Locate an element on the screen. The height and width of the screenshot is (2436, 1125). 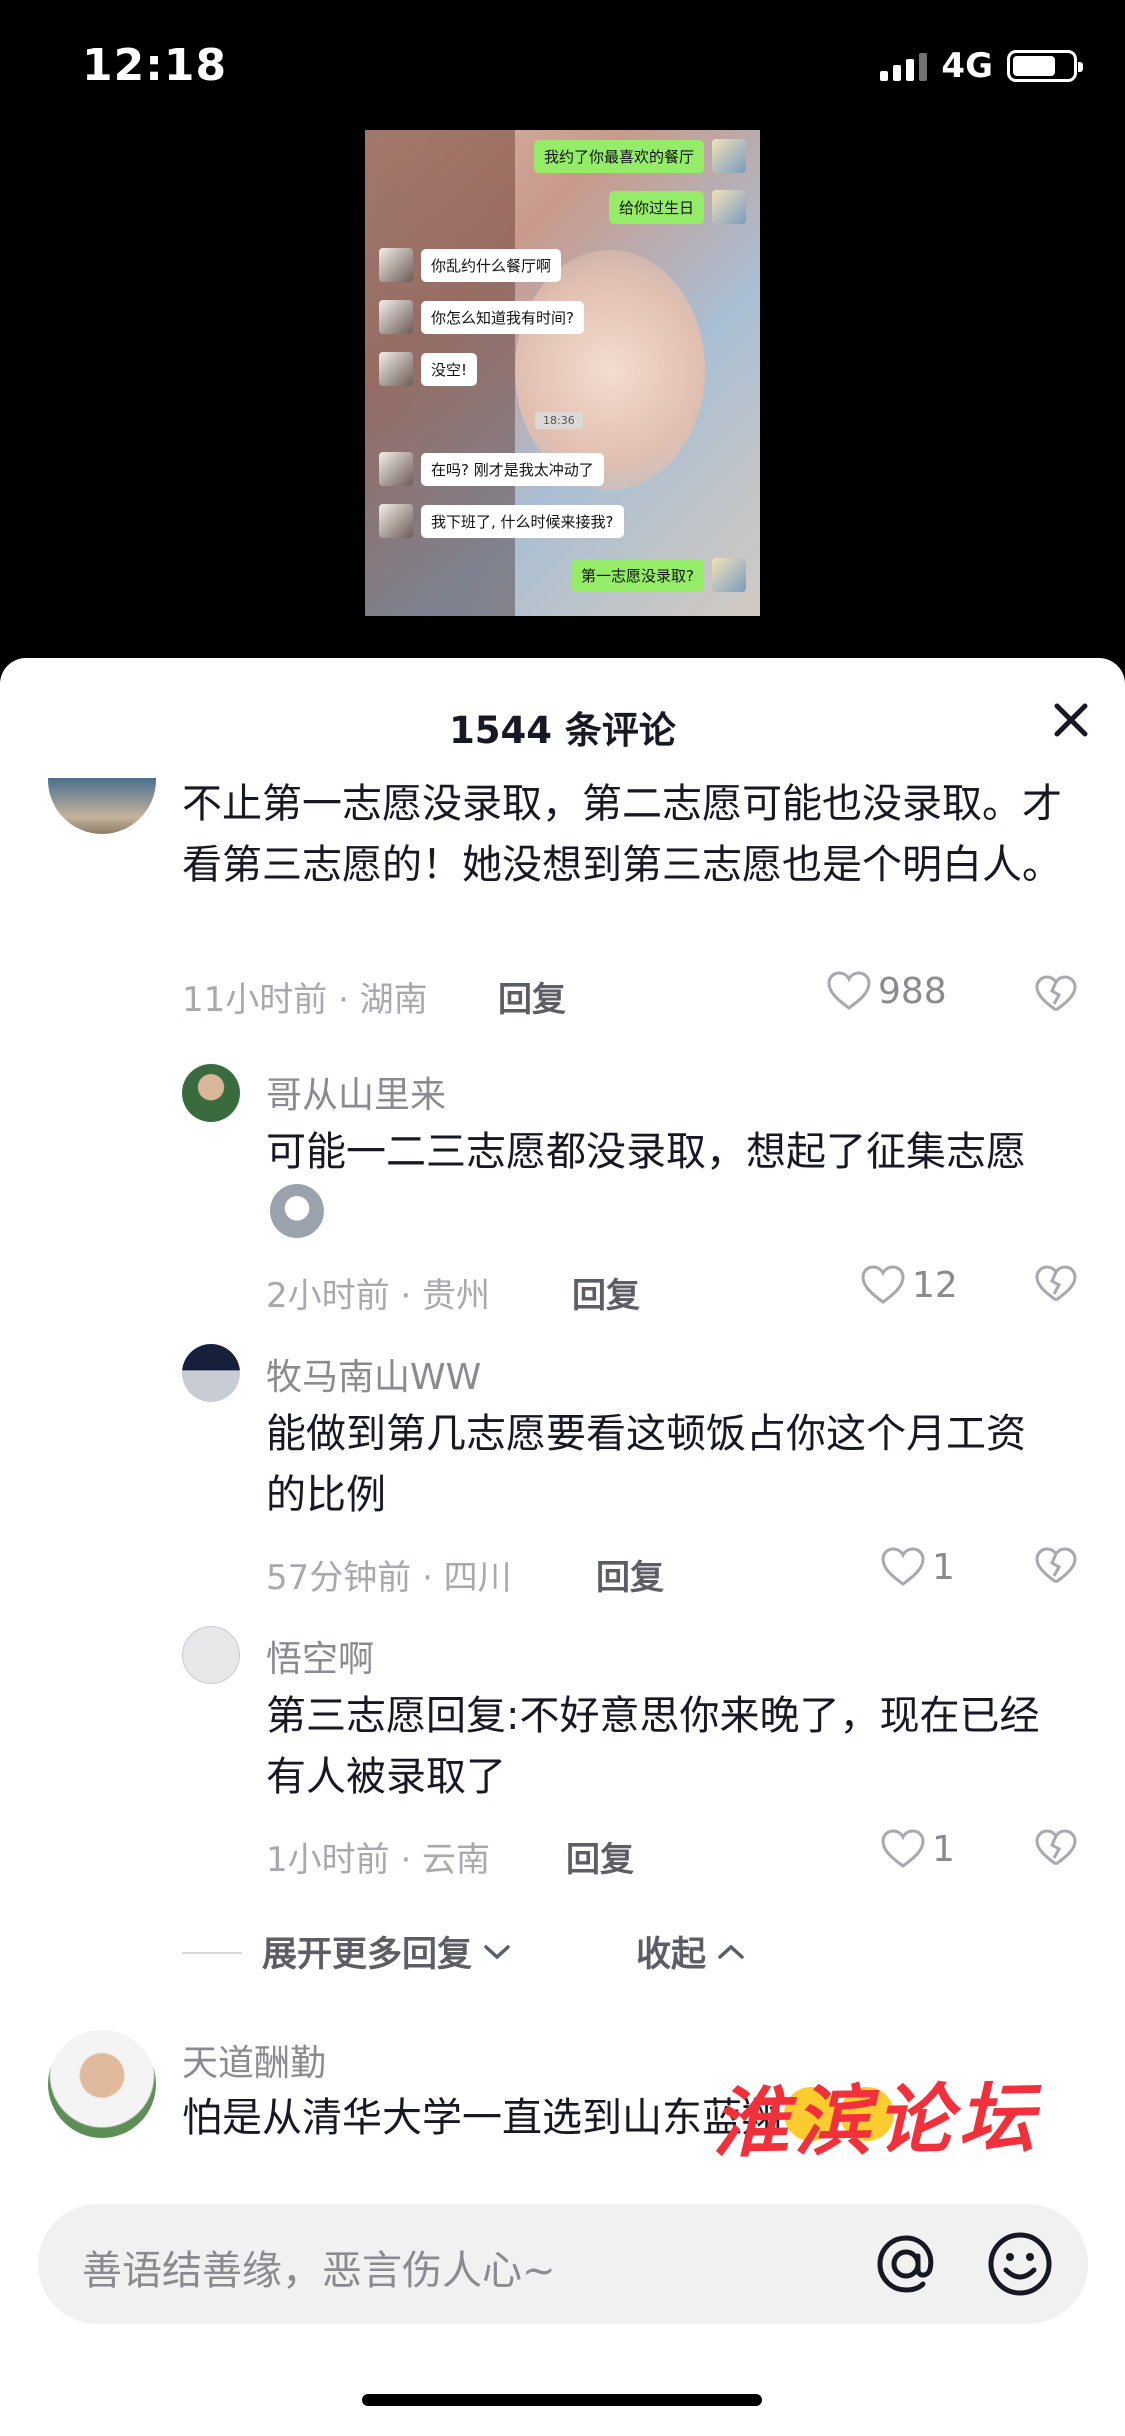
close-button is located at coordinates (1071, 720).